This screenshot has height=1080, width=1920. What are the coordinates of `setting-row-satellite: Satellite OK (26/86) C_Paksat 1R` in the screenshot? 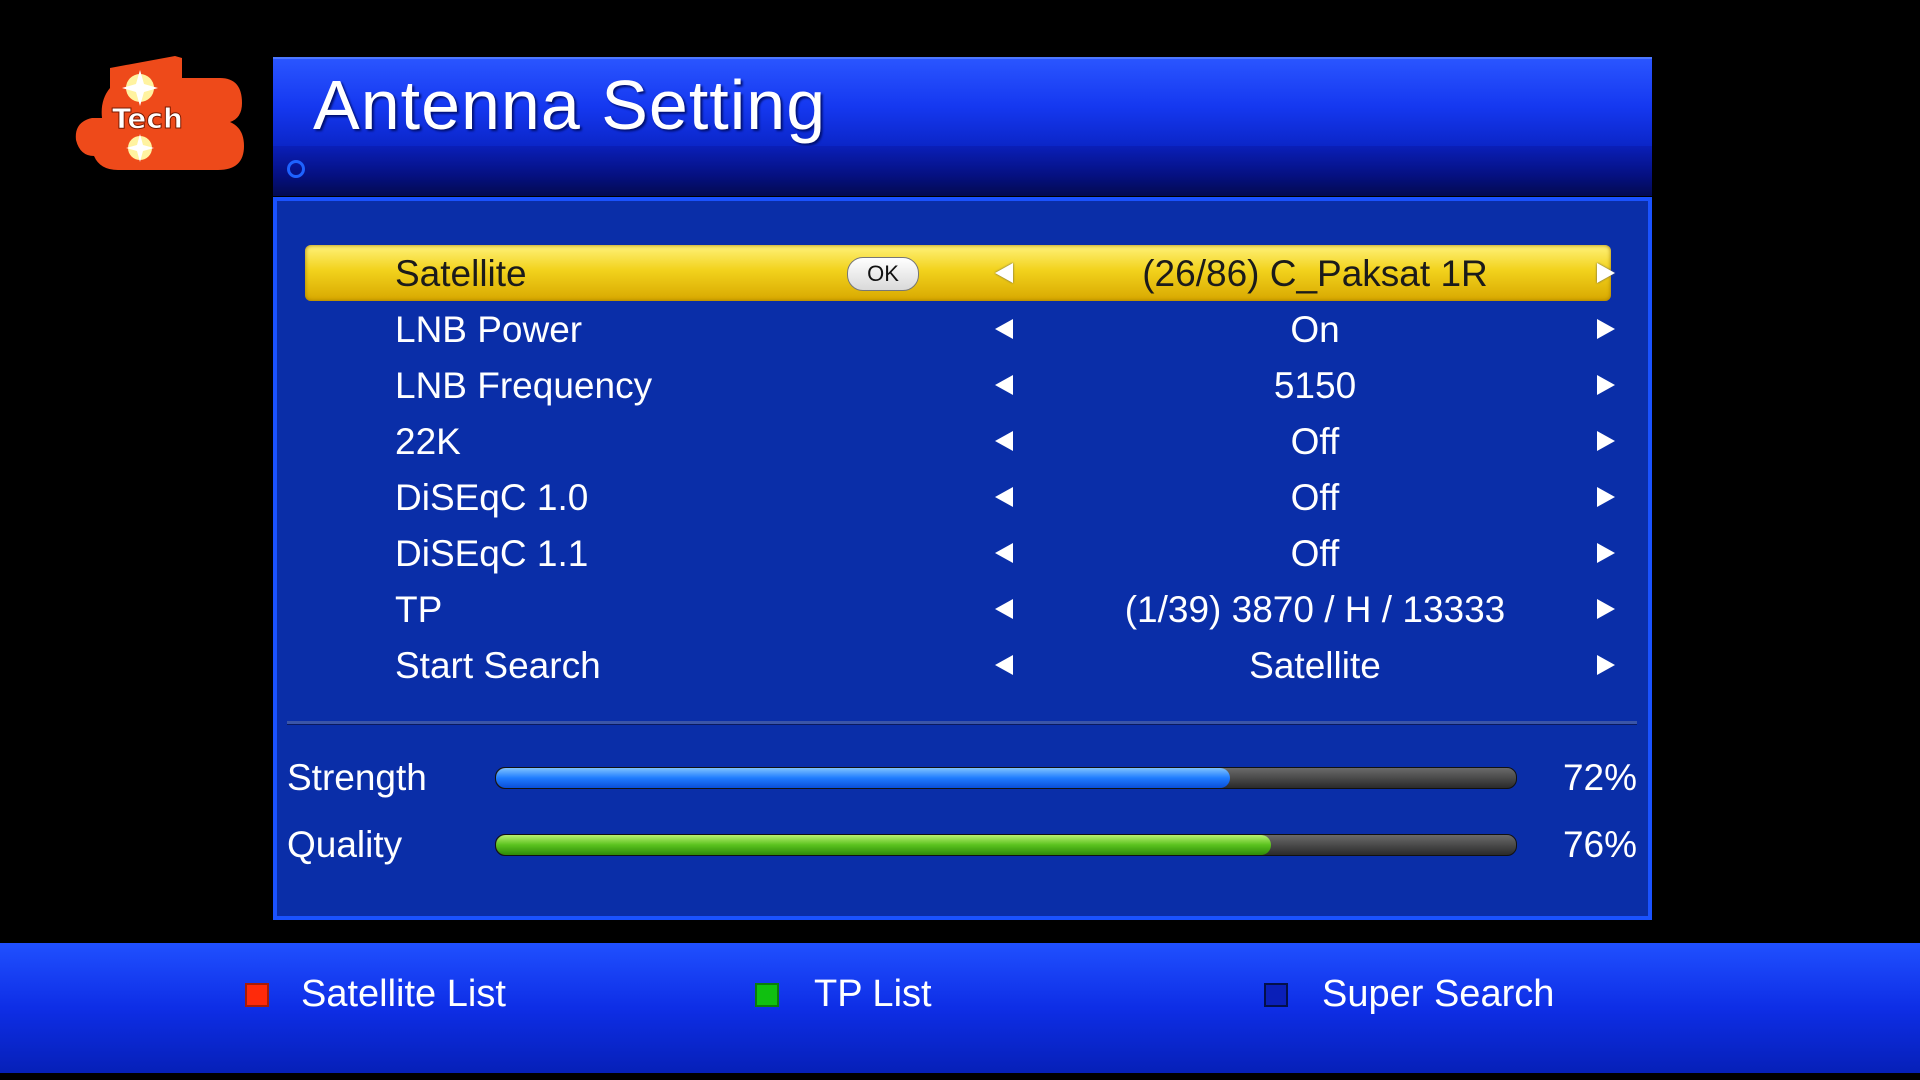 It's located at (960, 273).